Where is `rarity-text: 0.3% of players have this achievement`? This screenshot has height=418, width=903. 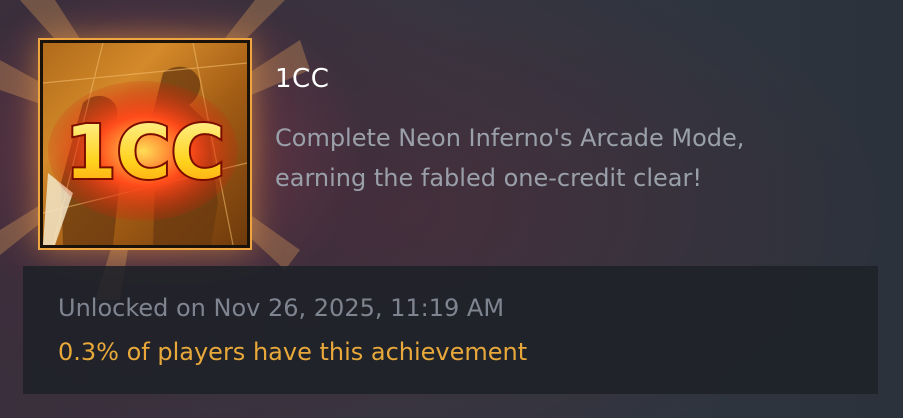
rarity-text: 0.3% of players have this achievement is located at coordinates (293, 352).